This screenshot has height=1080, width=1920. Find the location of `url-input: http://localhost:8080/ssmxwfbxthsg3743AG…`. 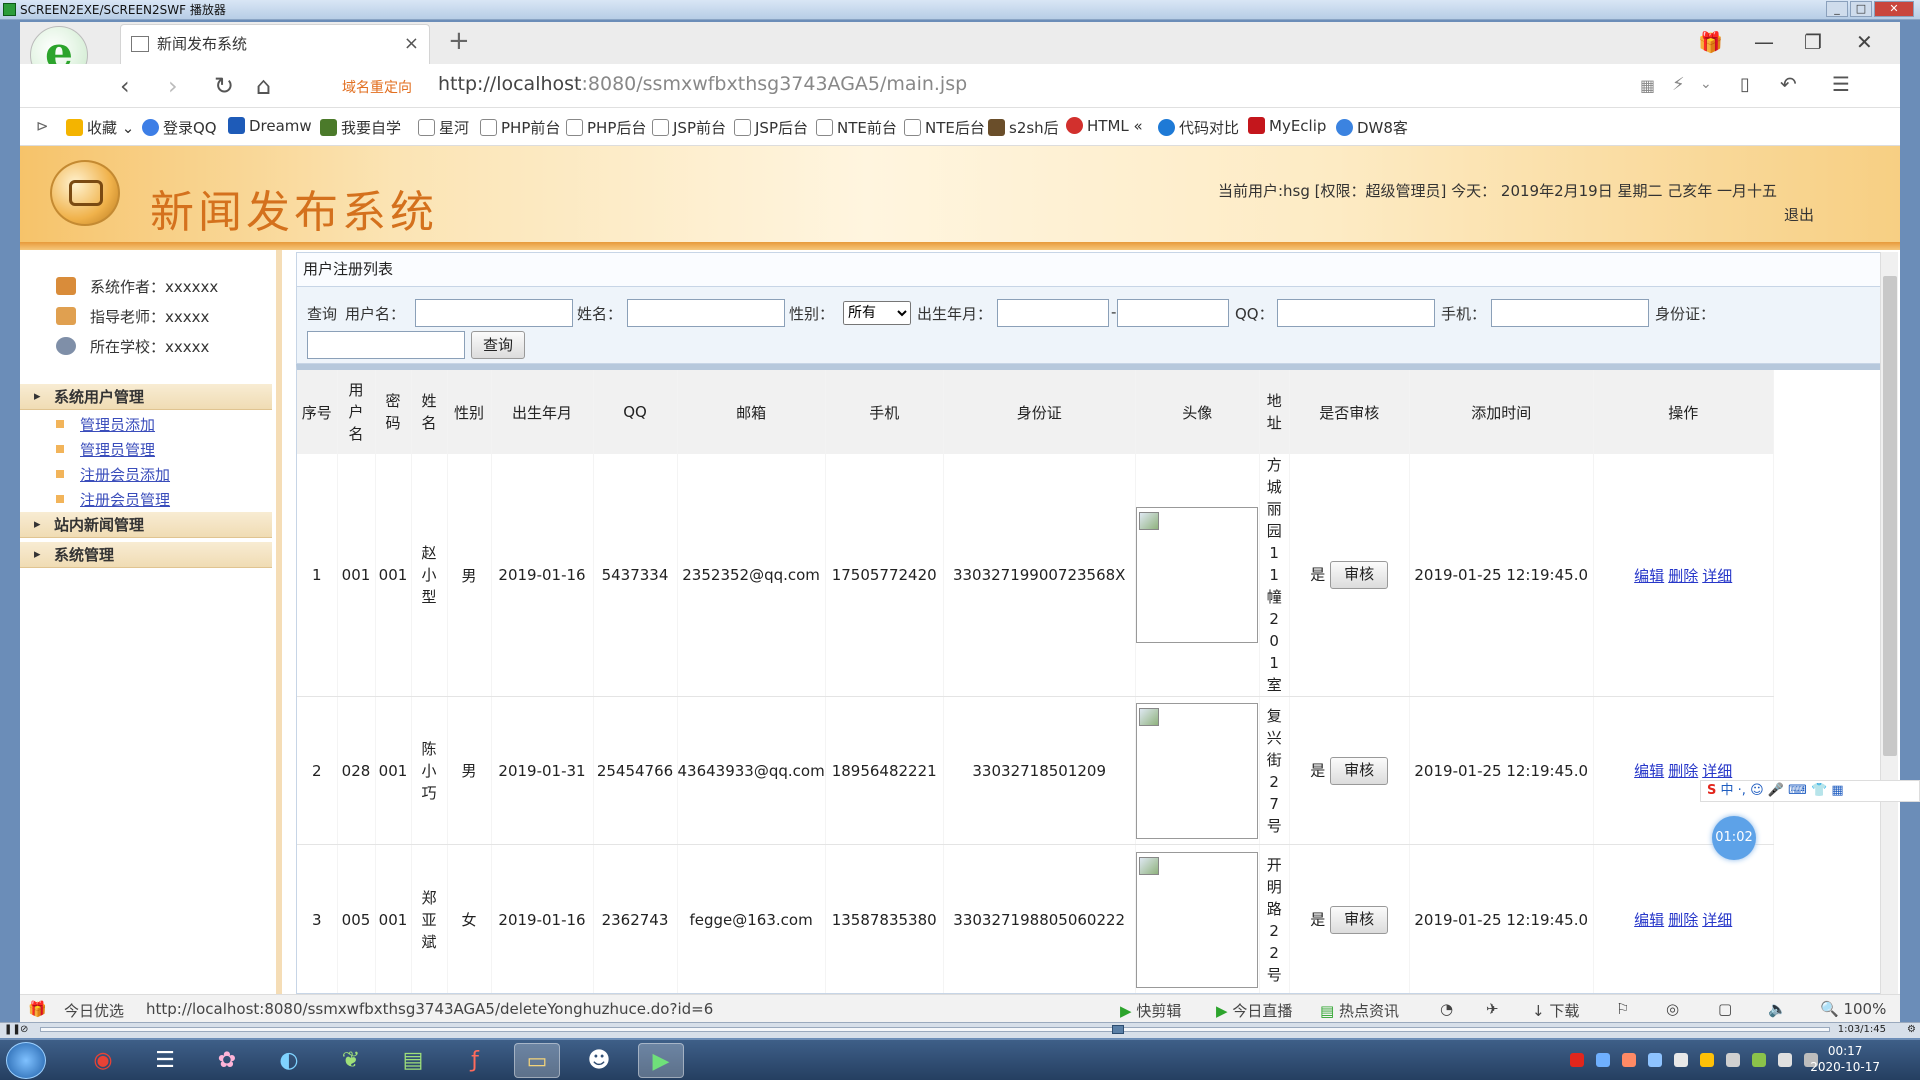

url-input: http://localhost:8080/ssmxwfbxthsg3743AG… is located at coordinates (702, 84).